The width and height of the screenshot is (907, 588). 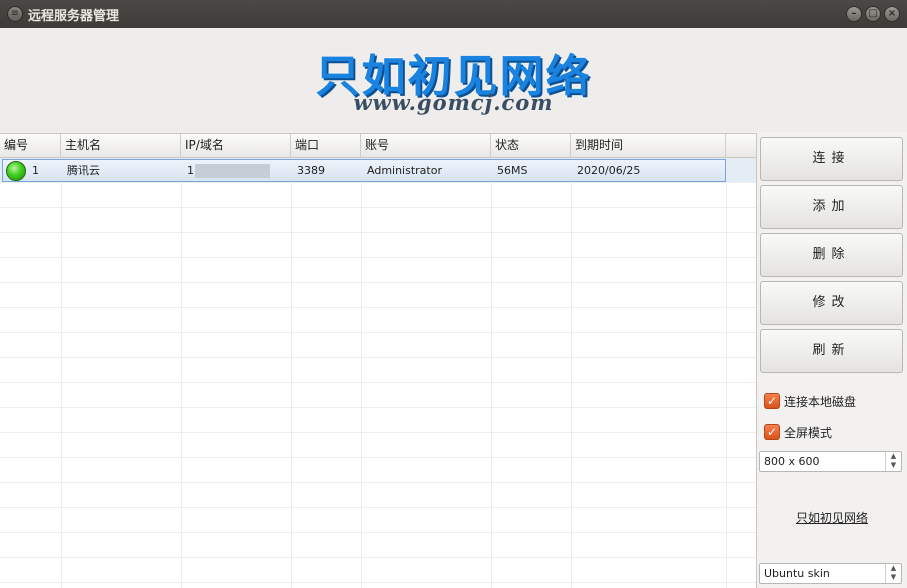 I want to click on cell-hostname: 腾讯云, so click(x=83, y=170).